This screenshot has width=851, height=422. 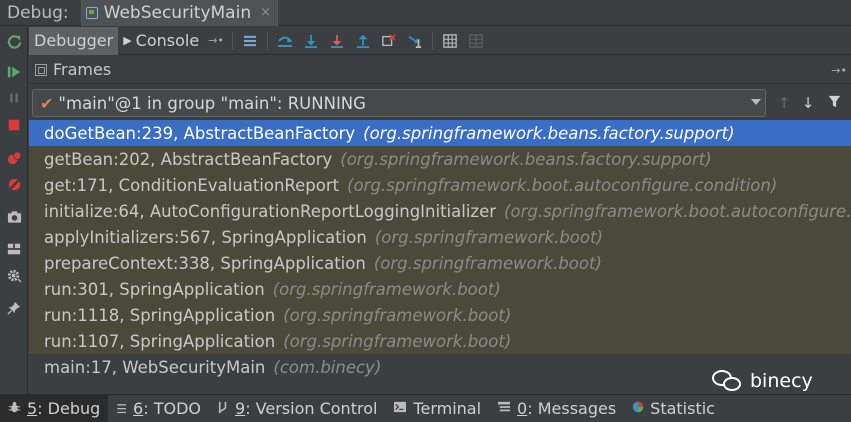 I want to click on version-control-icon, so click(x=223, y=409).